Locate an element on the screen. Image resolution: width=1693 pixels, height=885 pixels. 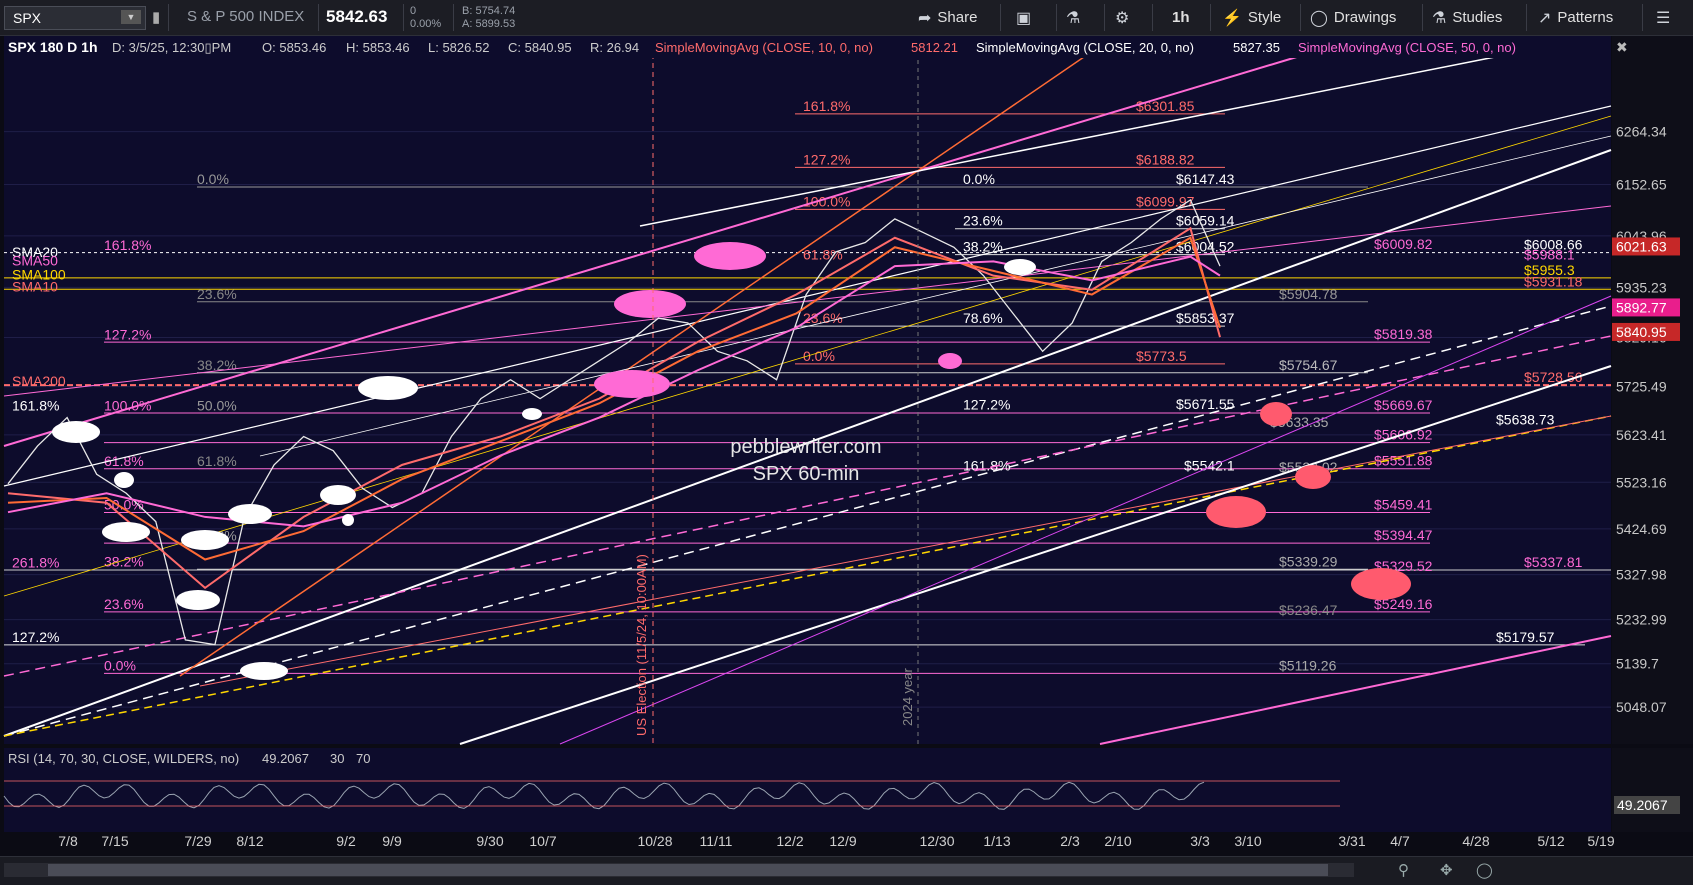
snapshot-button: ▣ is located at coordinates (1023, 17).